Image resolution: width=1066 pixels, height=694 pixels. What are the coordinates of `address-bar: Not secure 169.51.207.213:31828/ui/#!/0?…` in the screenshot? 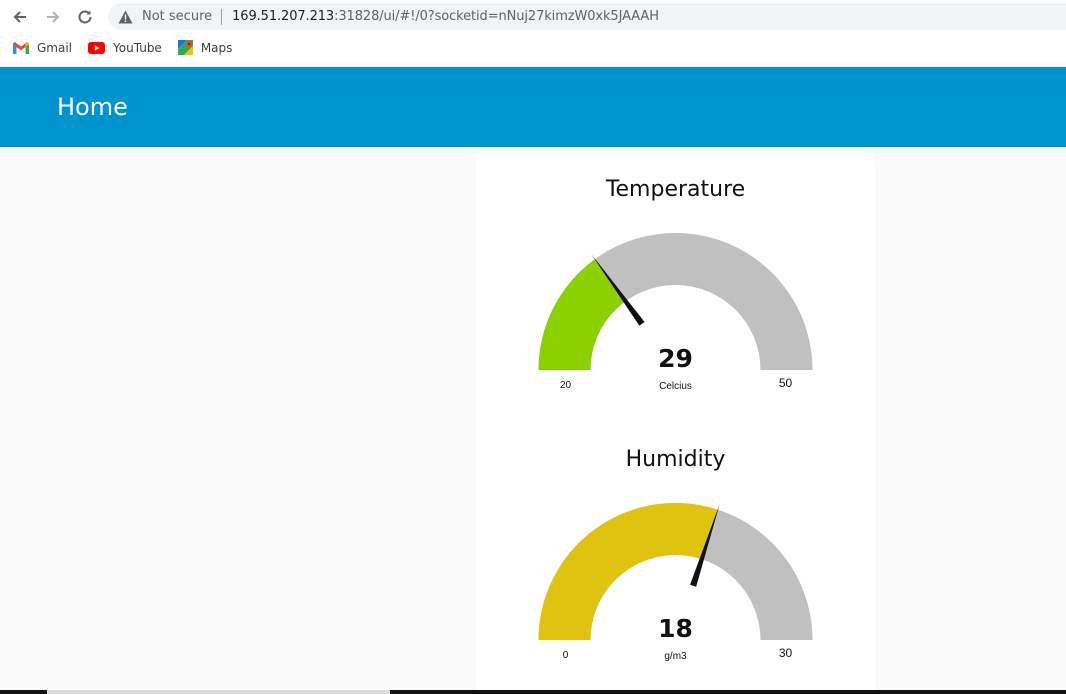 It's located at (587, 16).